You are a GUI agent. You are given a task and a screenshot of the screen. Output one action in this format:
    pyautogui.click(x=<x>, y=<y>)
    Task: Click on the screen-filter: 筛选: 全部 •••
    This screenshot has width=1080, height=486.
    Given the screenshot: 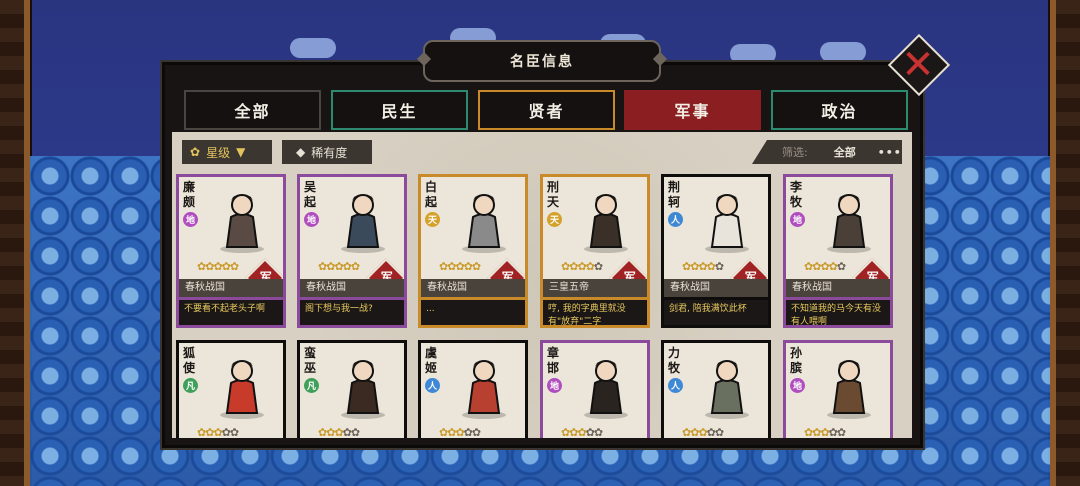 What is the action you would take?
    pyautogui.click(x=827, y=152)
    